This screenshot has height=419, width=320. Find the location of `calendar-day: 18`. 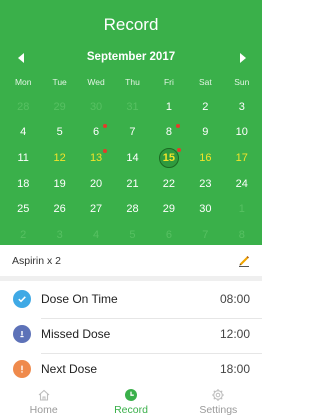

calendar-day: 18 is located at coordinates (23, 184).